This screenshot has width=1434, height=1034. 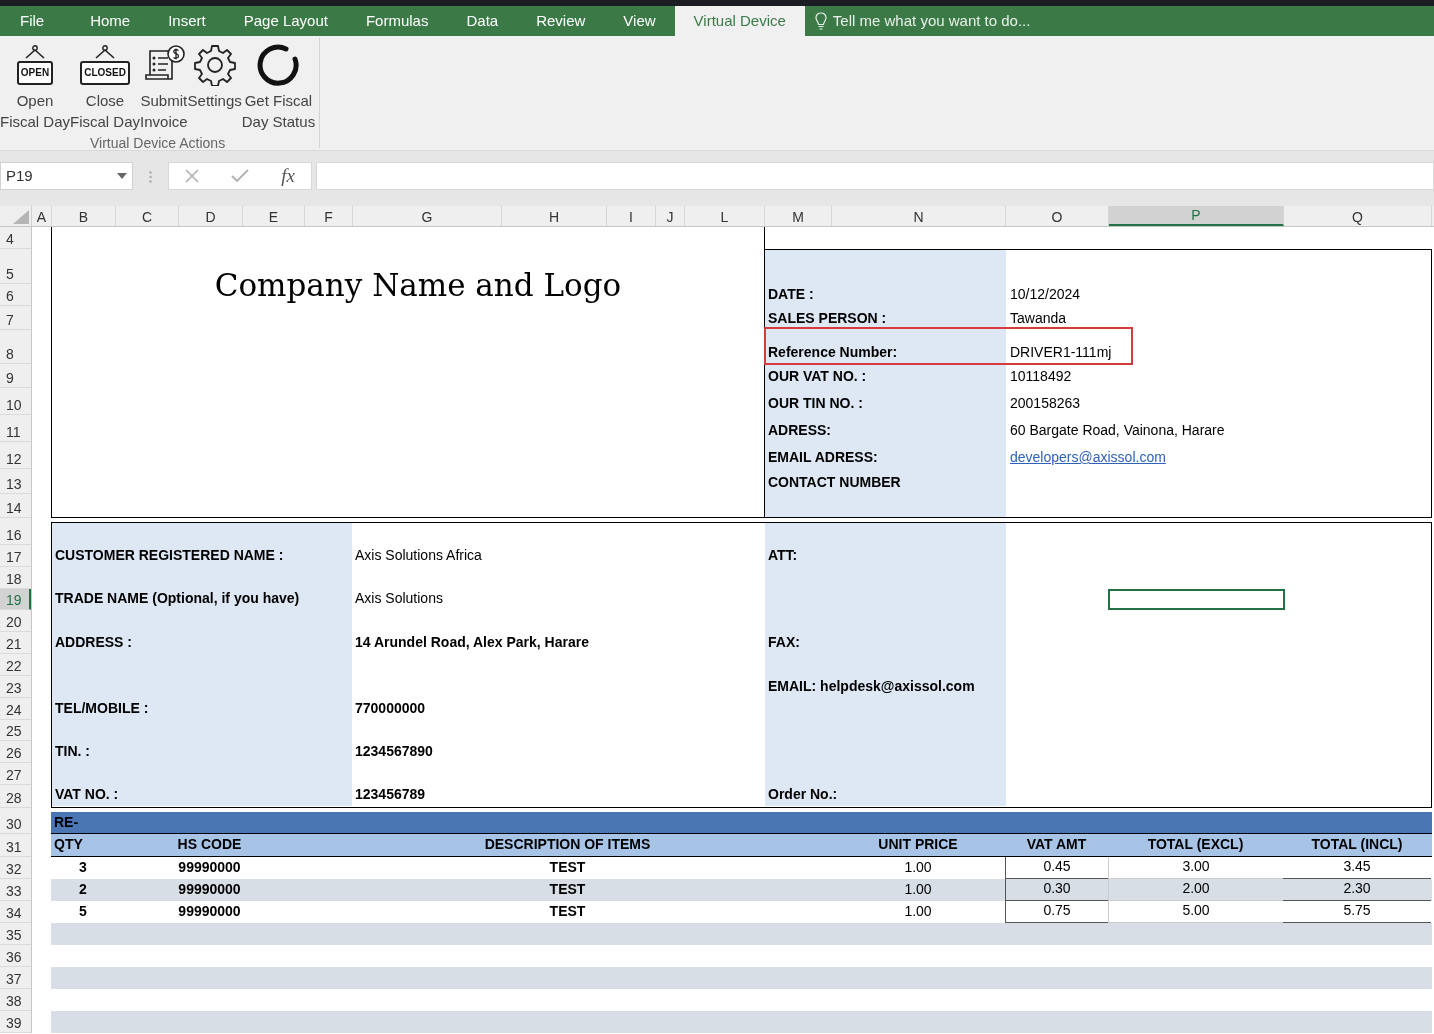 I want to click on dropdown-caret-icon, so click(x=122, y=176).